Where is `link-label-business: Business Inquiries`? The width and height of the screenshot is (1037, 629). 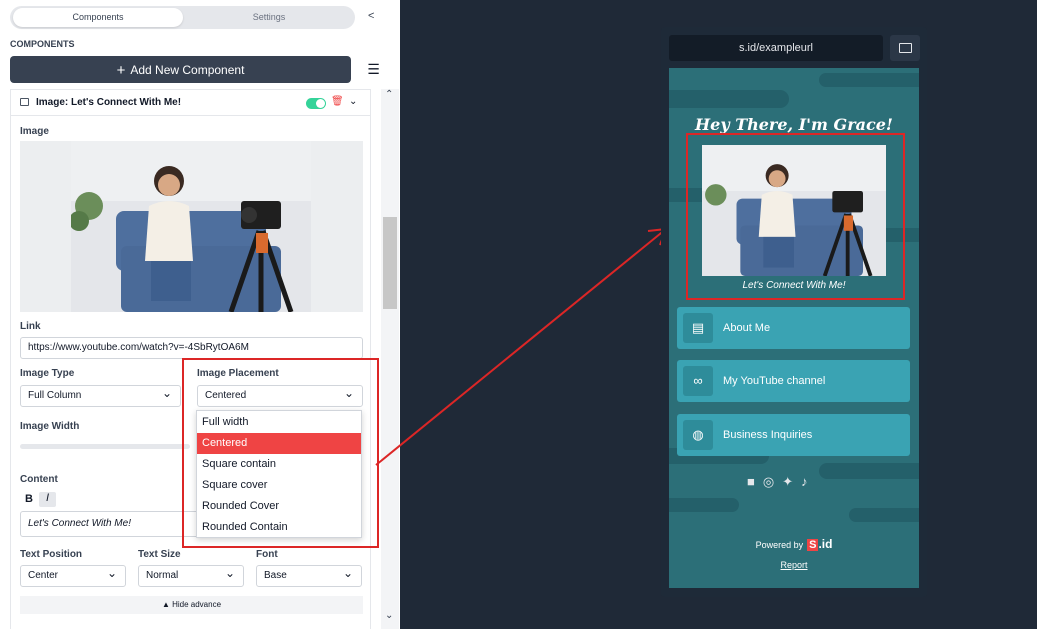 link-label-business: Business Inquiries is located at coordinates (768, 435).